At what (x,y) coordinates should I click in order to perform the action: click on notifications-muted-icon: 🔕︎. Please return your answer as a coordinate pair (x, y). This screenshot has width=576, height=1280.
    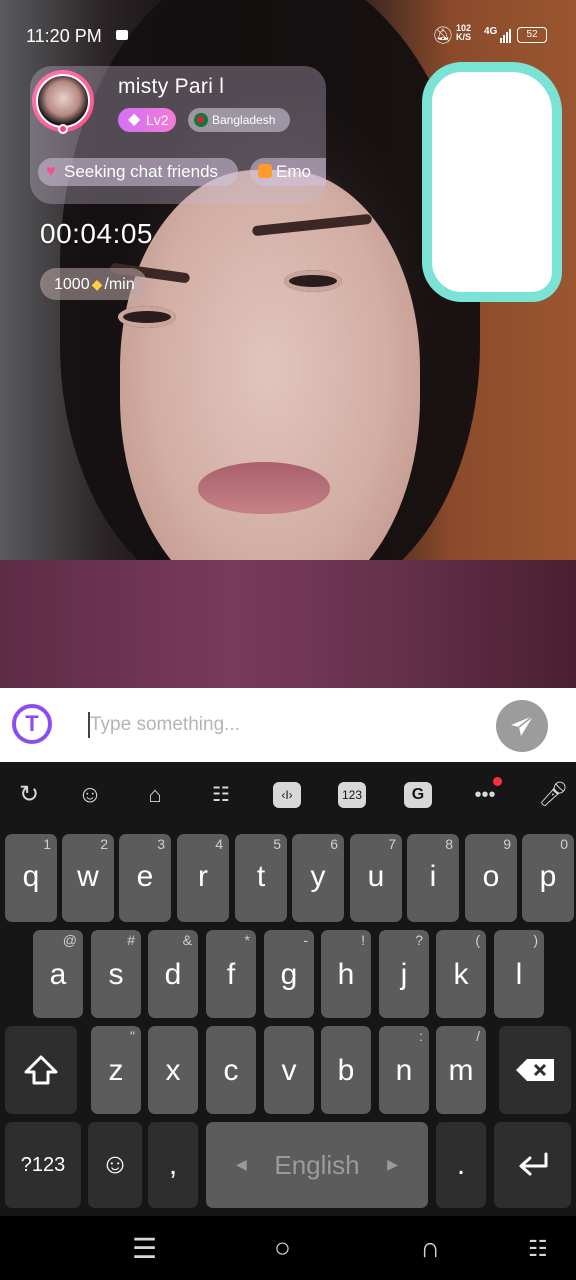
    Looking at the image, I should click on (443, 35).